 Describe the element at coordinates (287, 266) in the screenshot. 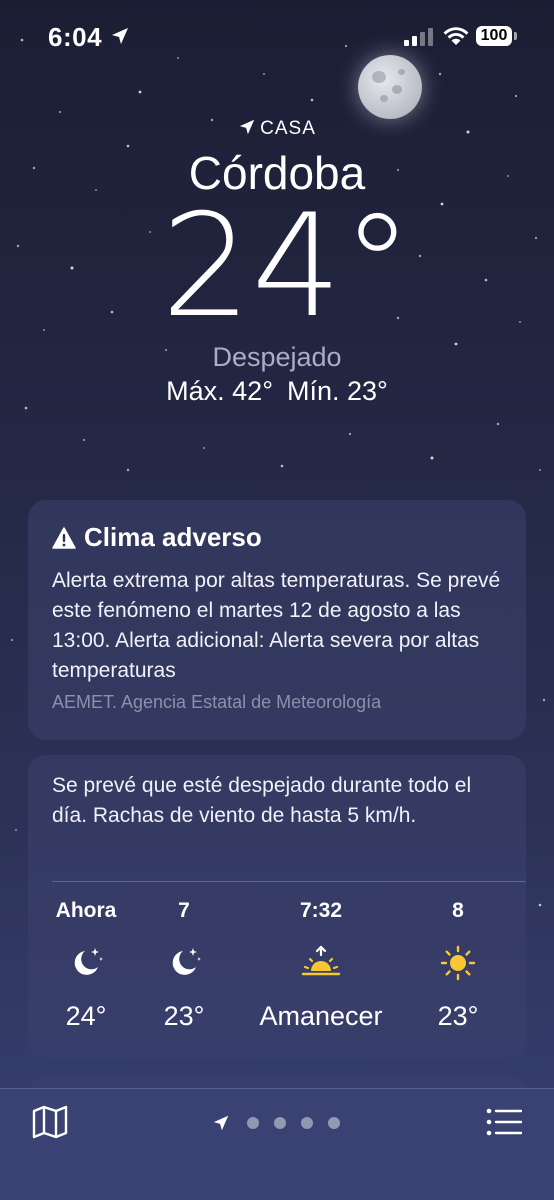

I see `current-temperature: 24°` at that location.